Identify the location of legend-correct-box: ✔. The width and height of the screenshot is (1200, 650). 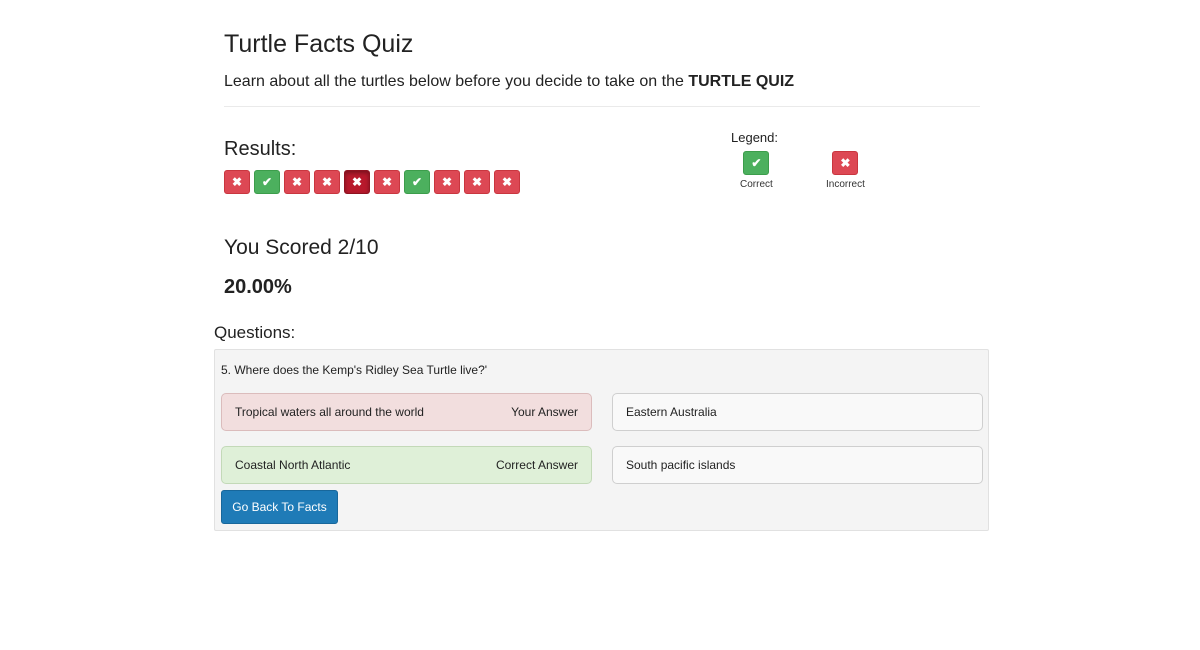
(756, 163).